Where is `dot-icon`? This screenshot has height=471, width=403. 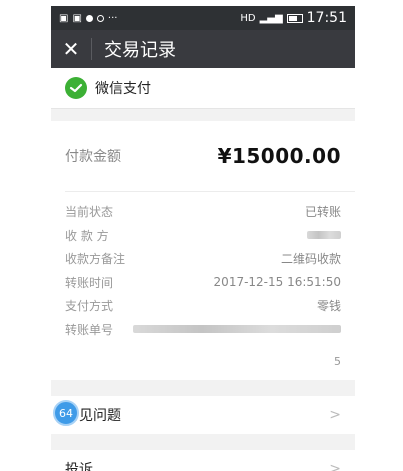 dot-icon is located at coordinates (89, 18).